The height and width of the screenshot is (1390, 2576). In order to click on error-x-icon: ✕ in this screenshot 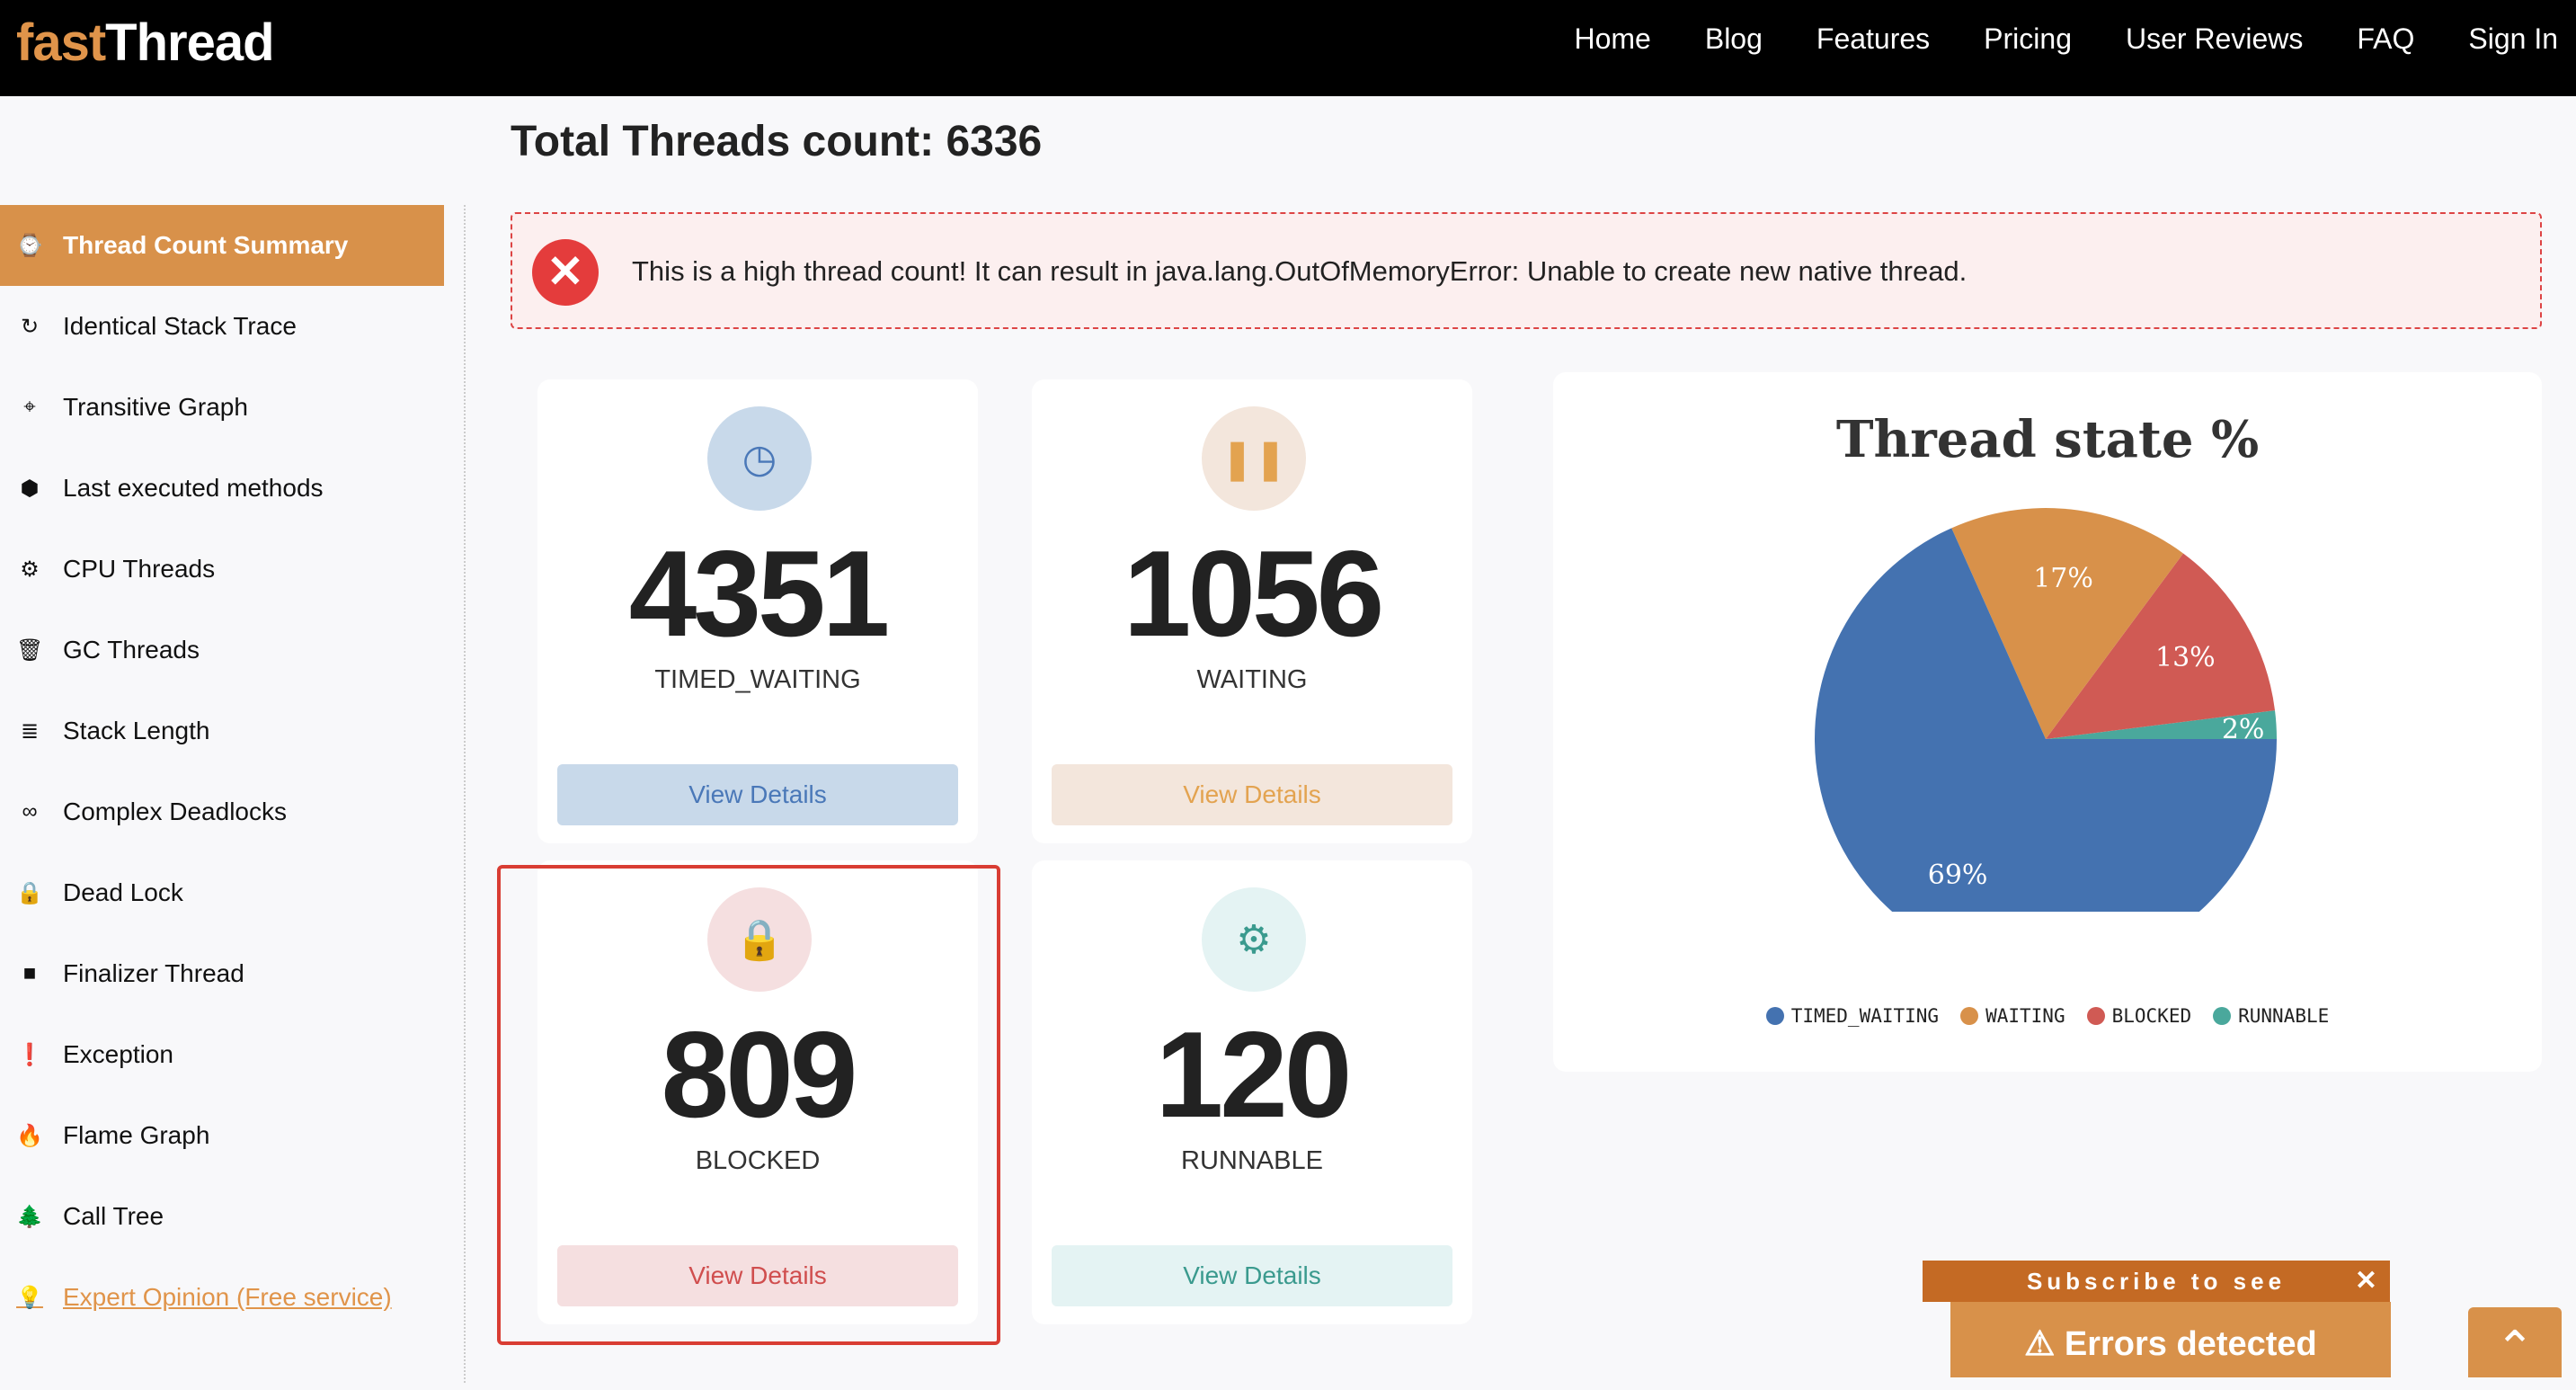, I will do `click(565, 272)`.